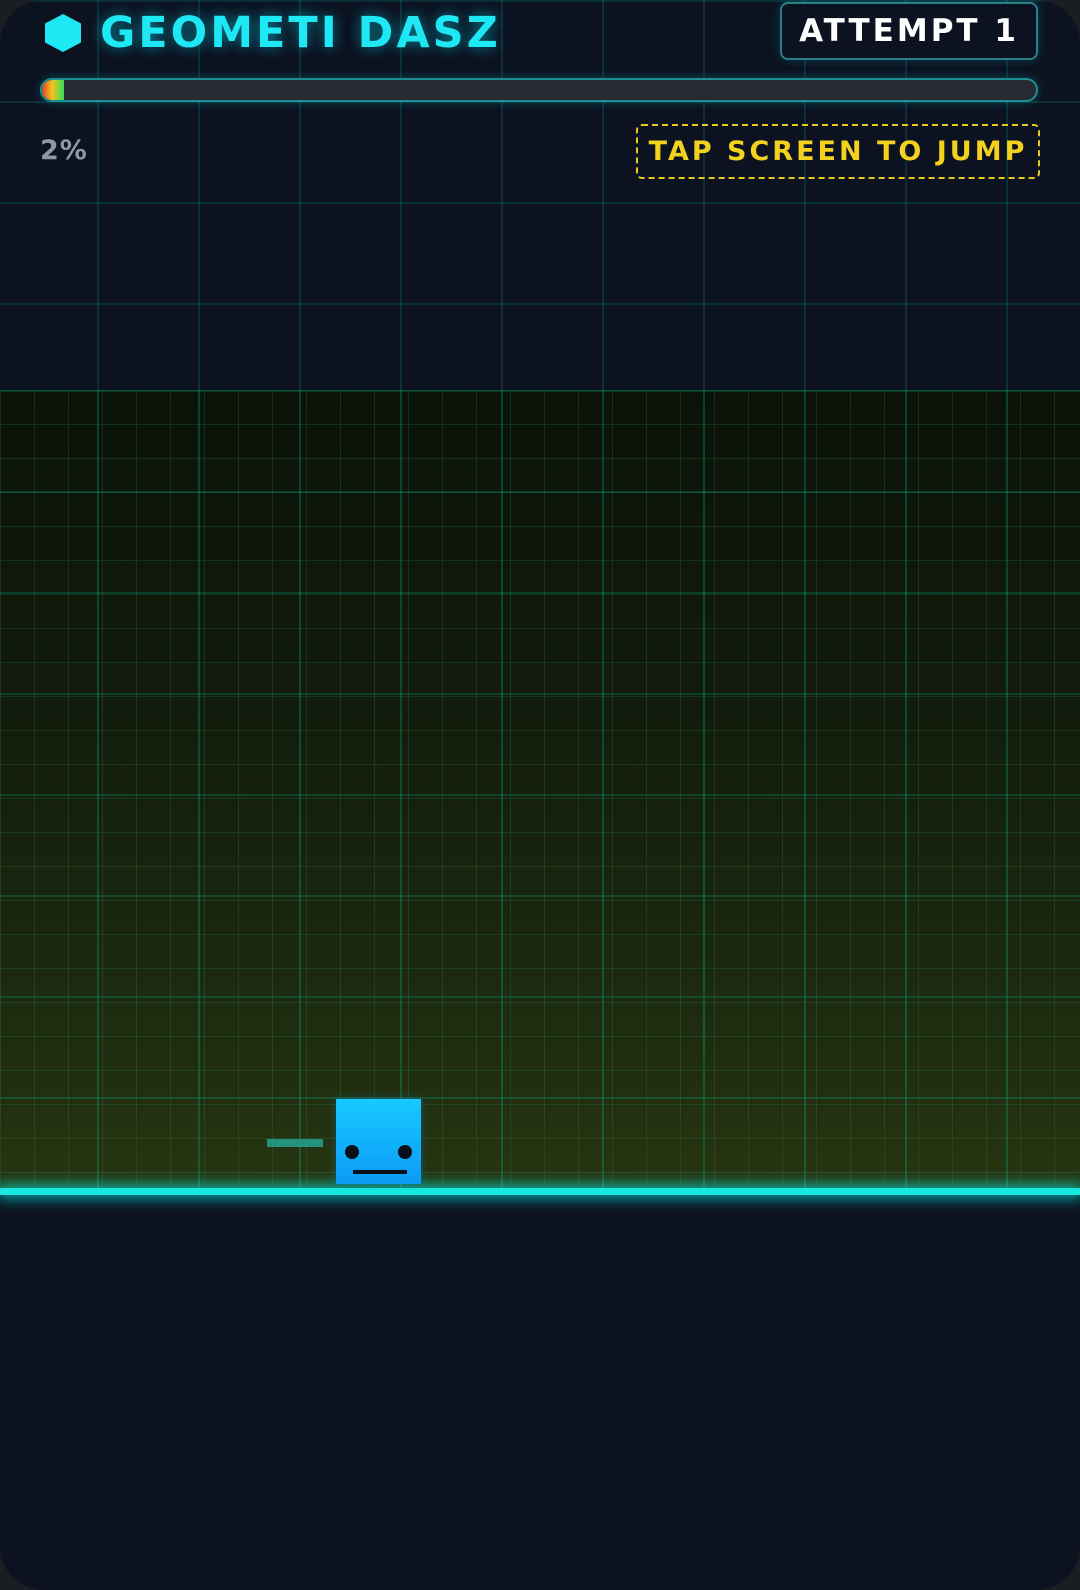 This screenshot has height=1590, width=1080. Describe the element at coordinates (64, 150) in the screenshot. I see `progress-percent: 2%` at that location.